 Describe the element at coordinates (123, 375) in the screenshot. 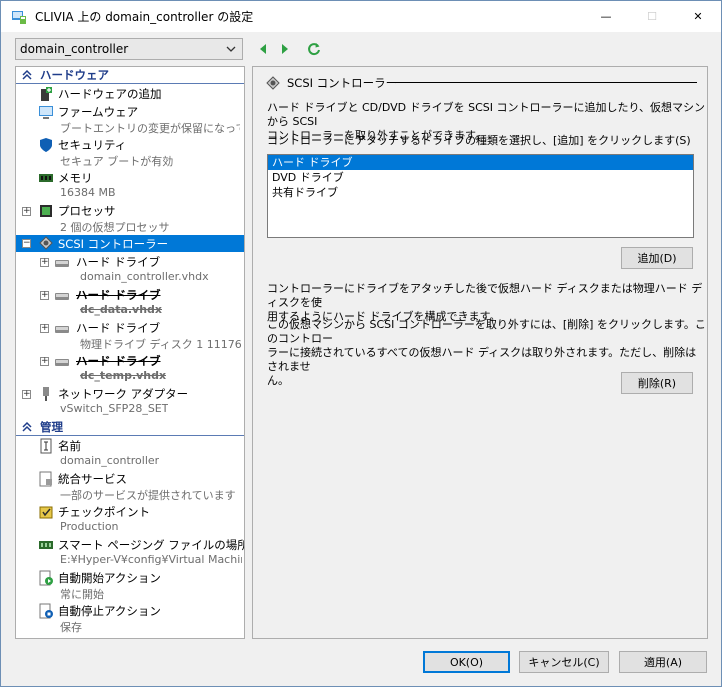

I see `tree-item-sublabel: dc_temp.vhdx` at that location.